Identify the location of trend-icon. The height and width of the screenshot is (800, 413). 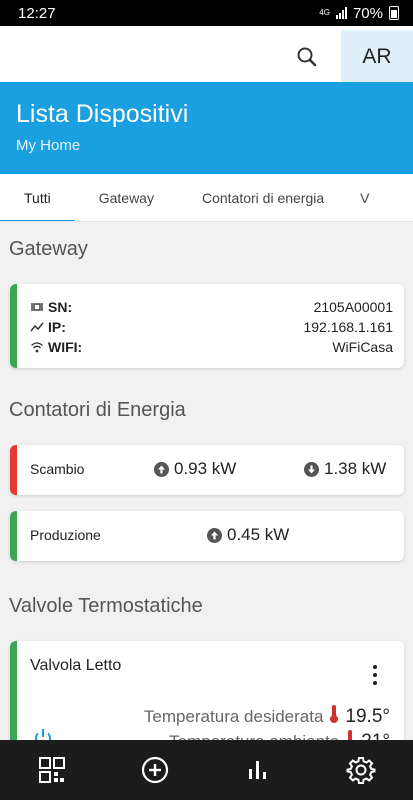
(37, 327).